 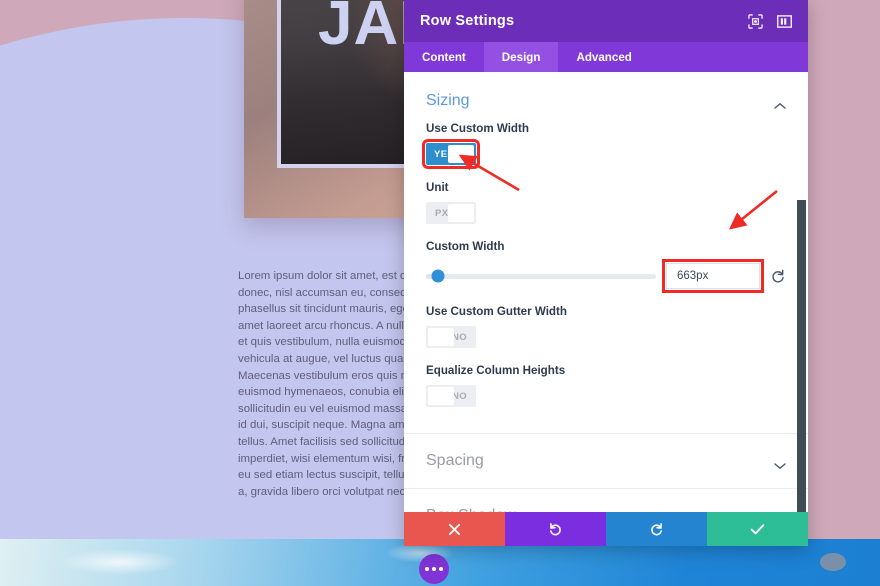 I want to click on toggle-unit: PX, so click(x=451, y=213).